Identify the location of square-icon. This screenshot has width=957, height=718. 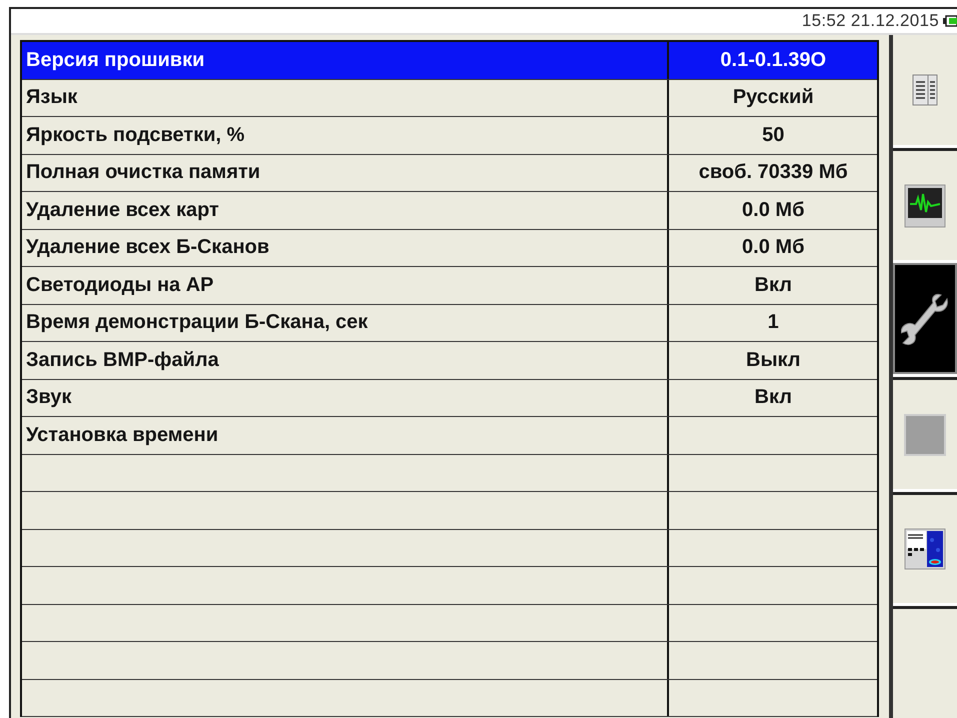
(925, 435).